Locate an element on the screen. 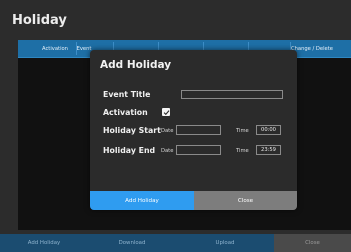 This screenshot has width=351, height=252. event-title-input is located at coordinates (232, 94).